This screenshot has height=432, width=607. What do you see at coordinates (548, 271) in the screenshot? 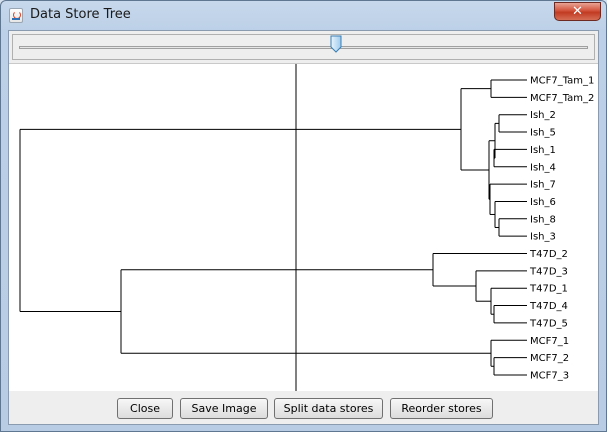
I see `leaf-label-t47d-3: T47D_3` at bounding box center [548, 271].